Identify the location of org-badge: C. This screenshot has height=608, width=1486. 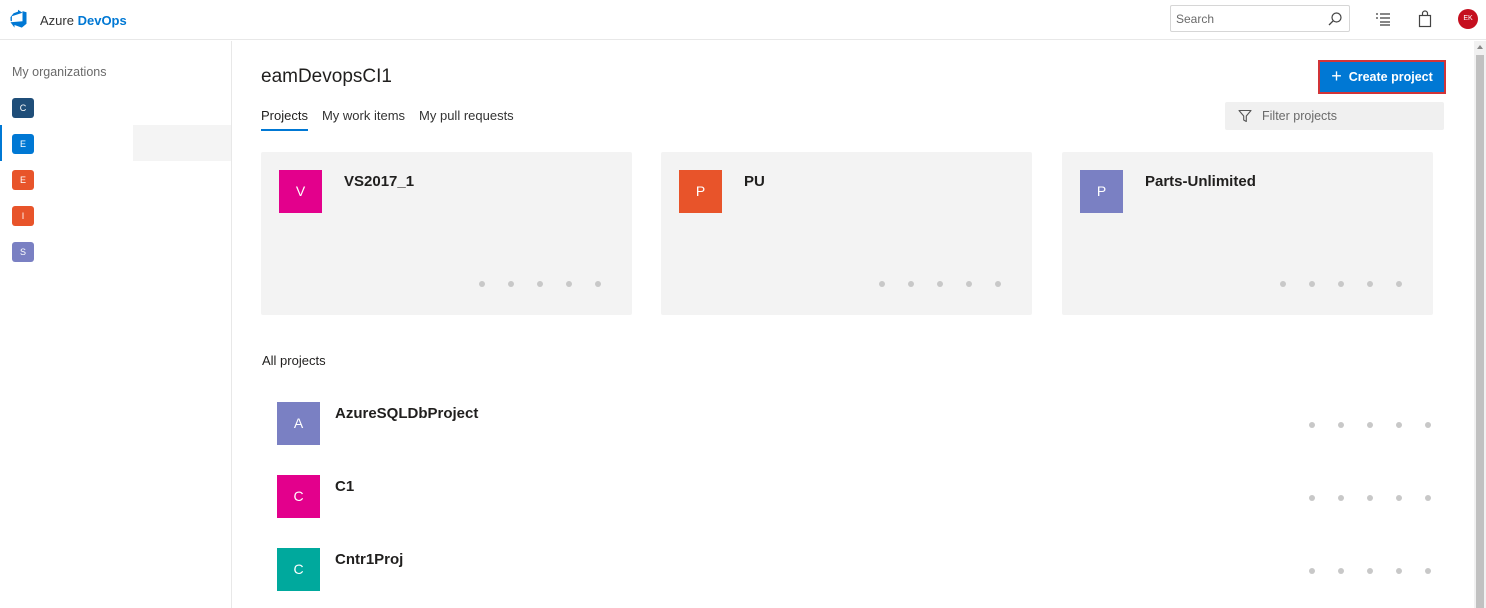
(23, 108).